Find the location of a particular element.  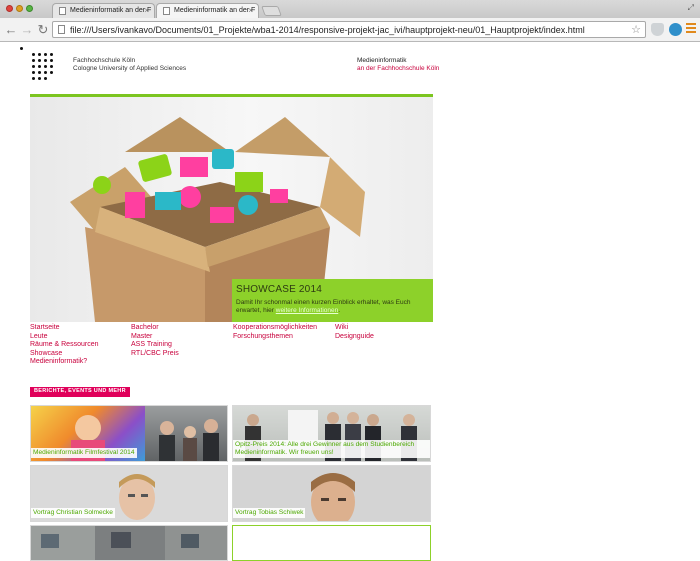

news-section-label: BERICHTE, EVENTS UND MEHR is located at coordinates (80, 392).